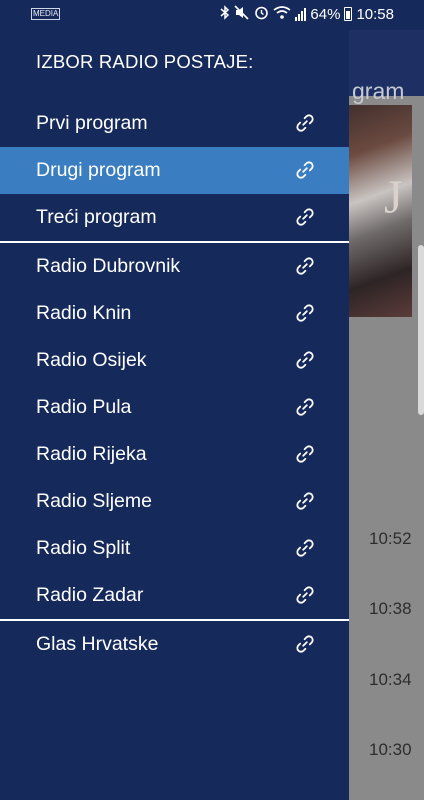 This screenshot has width=424, height=800. I want to click on drawer-item-label: Treći program, so click(96, 217).